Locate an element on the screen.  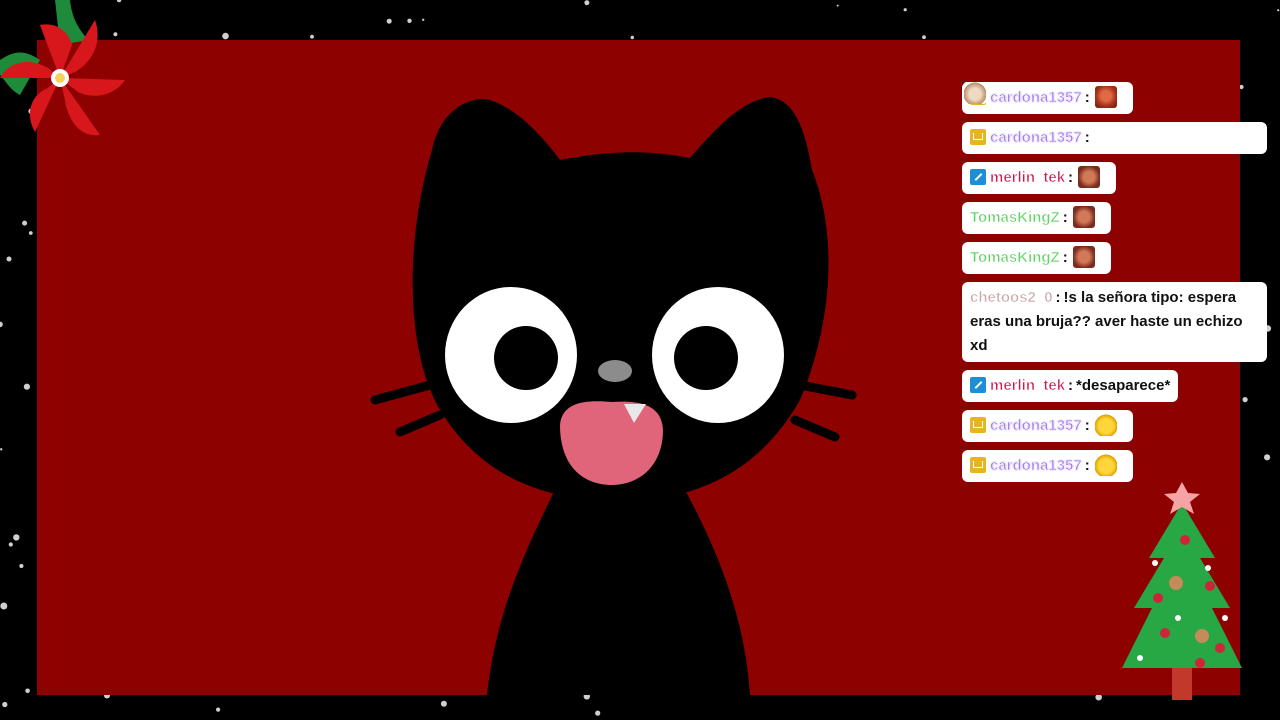
poinsettia-decoration is located at coordinates (62, 68).